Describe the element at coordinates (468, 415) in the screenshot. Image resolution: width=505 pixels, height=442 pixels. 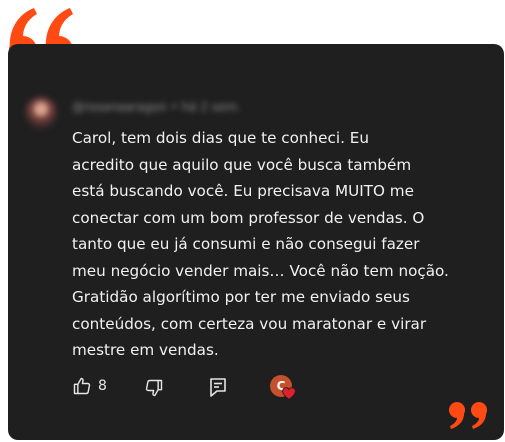
I see `quote-close-icon` at that location.